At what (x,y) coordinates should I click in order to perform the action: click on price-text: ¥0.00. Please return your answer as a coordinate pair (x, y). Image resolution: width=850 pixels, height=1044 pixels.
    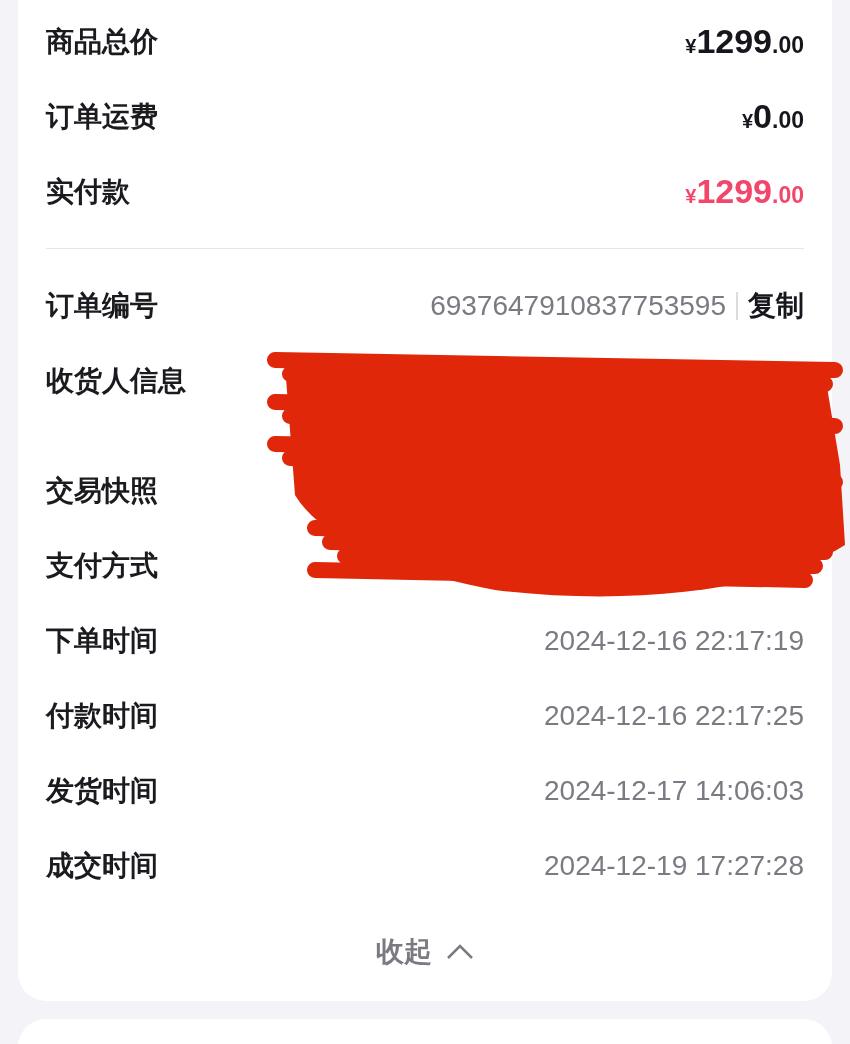
    Looking at the image, I should click on (772, 116).